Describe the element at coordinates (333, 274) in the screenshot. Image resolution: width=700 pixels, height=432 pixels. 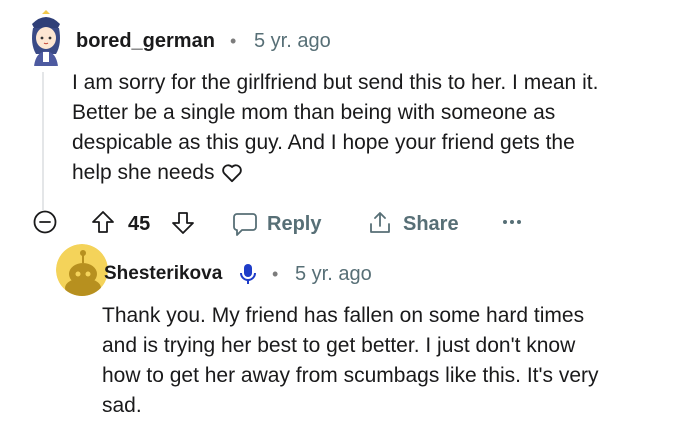
I see `reply-timestamp: 5 yr. ago` at that location.